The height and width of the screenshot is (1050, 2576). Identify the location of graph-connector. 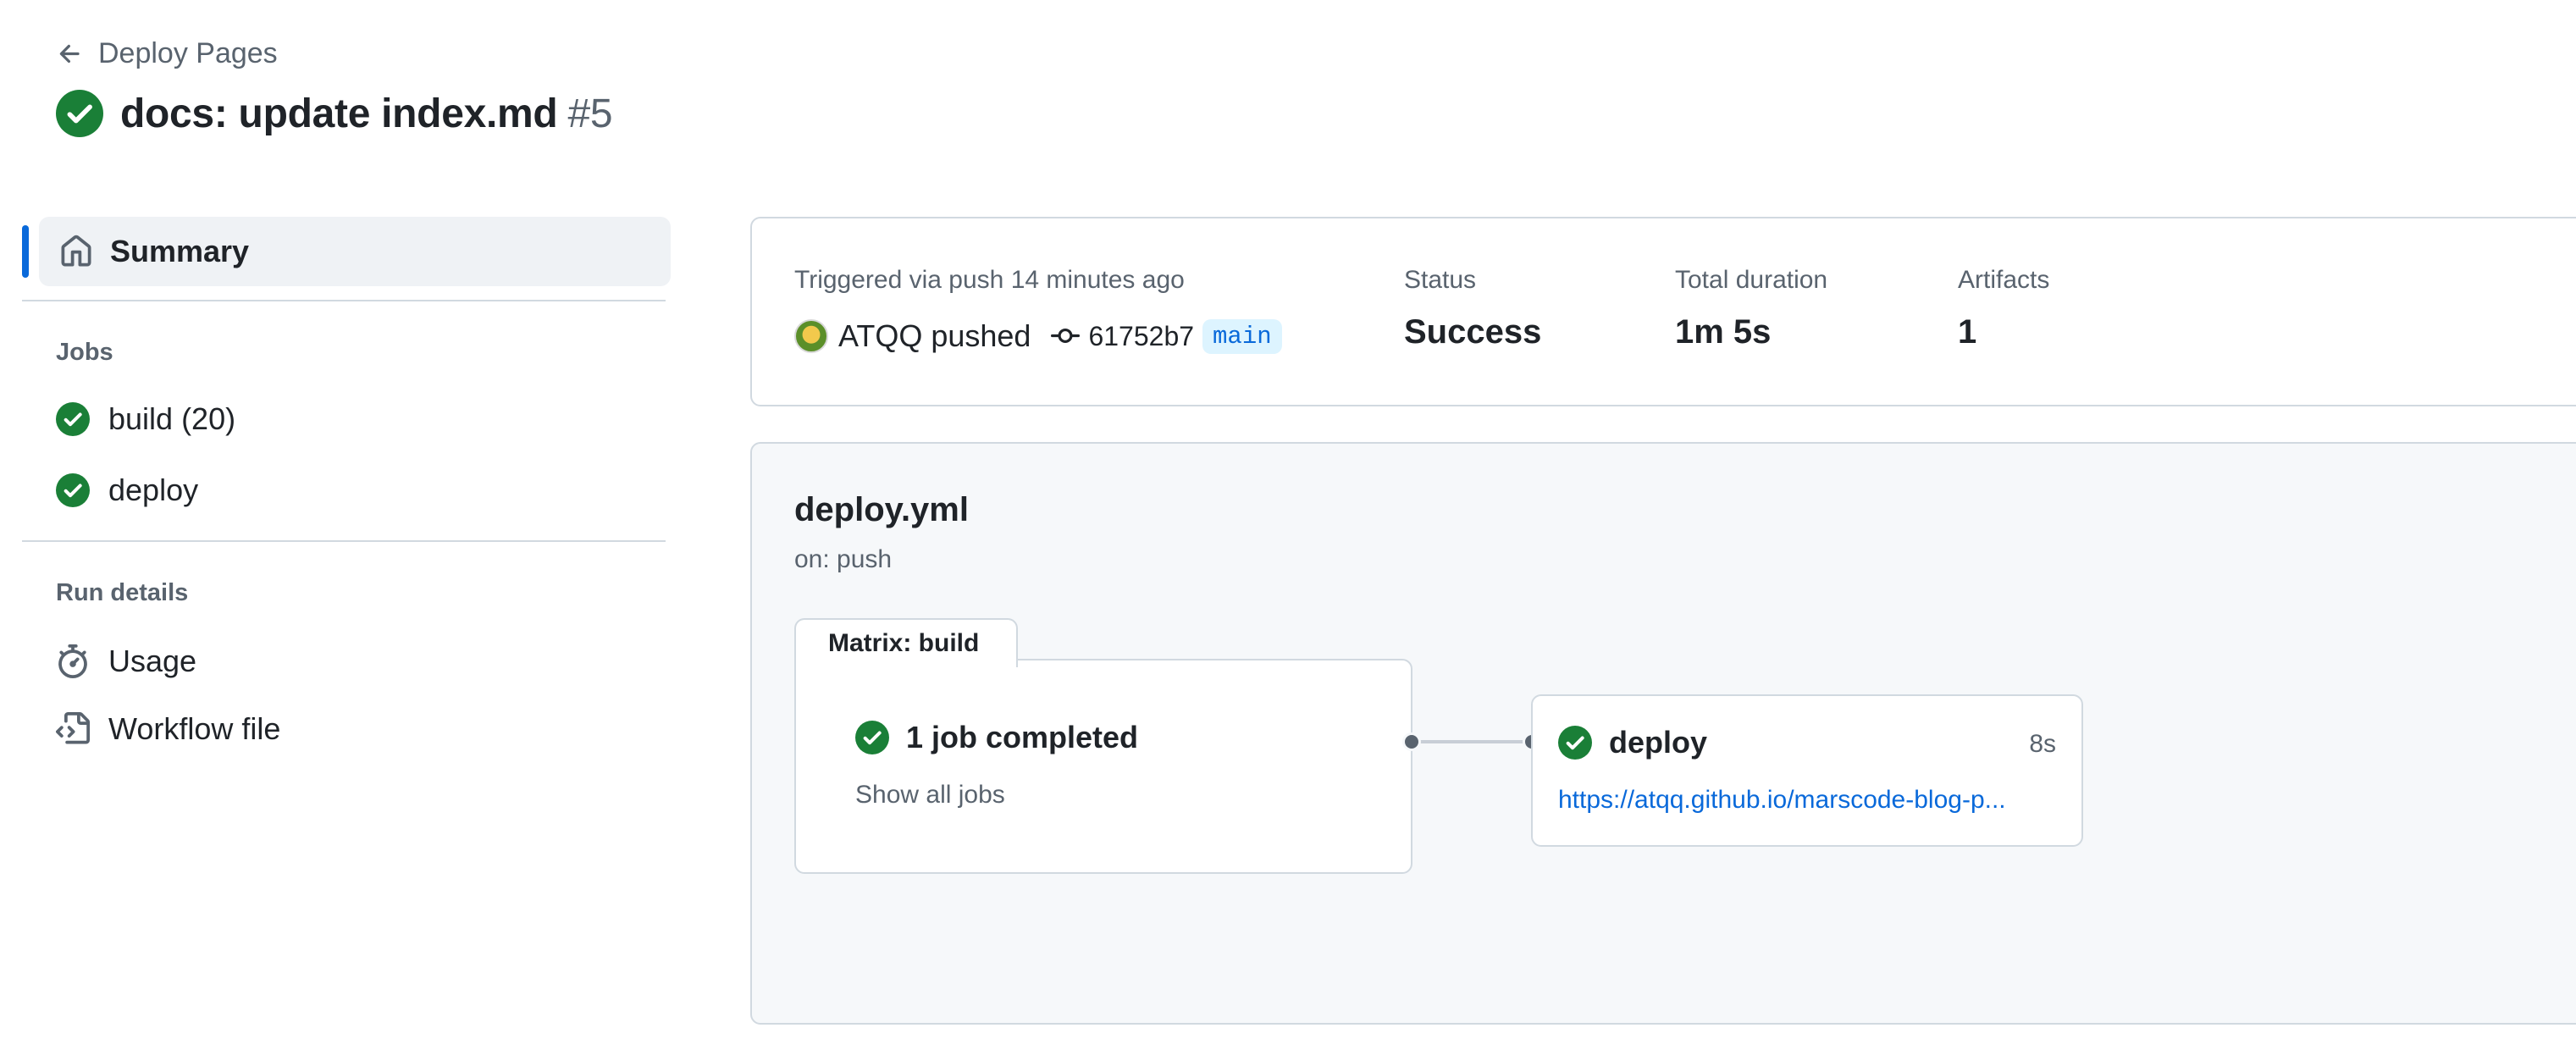
(1474, 742).